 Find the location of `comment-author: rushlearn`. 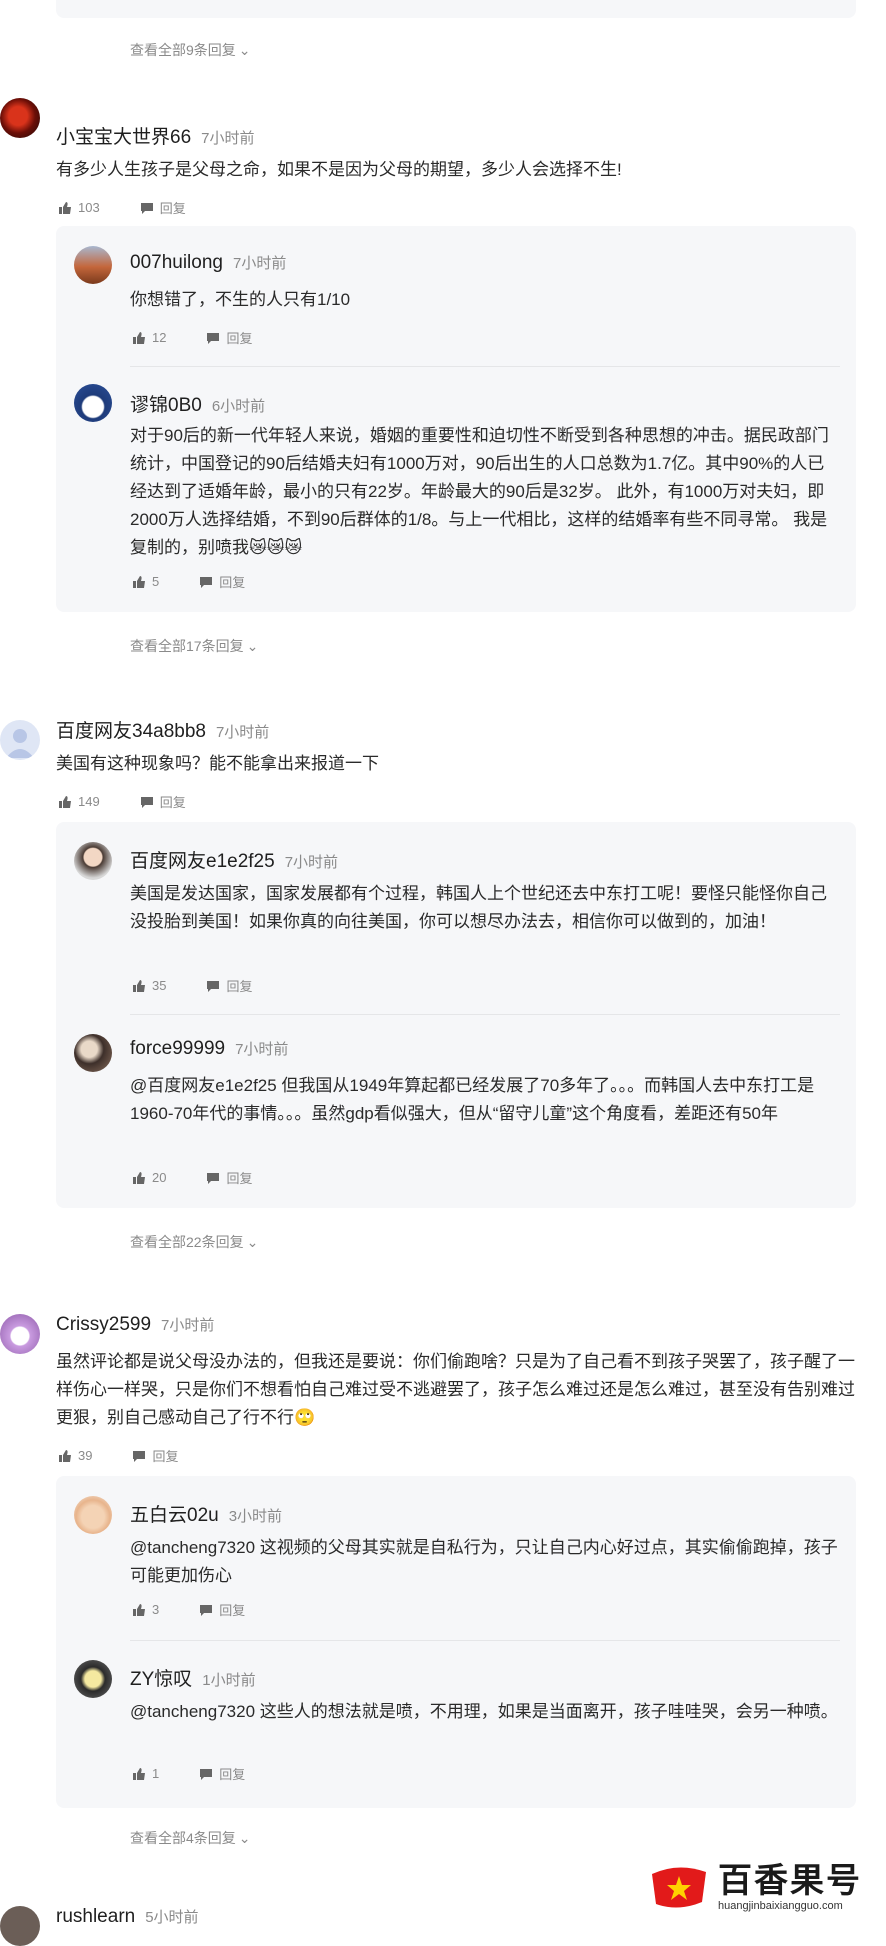

comment-author: rushlearn is located at coordinates (95, 1917).